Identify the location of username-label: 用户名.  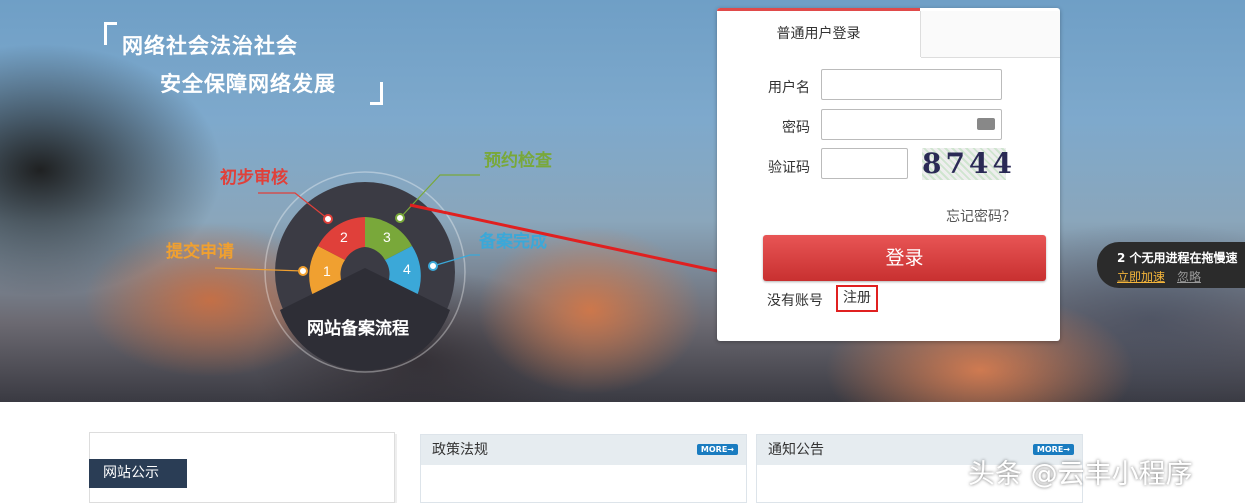
(789, 88).